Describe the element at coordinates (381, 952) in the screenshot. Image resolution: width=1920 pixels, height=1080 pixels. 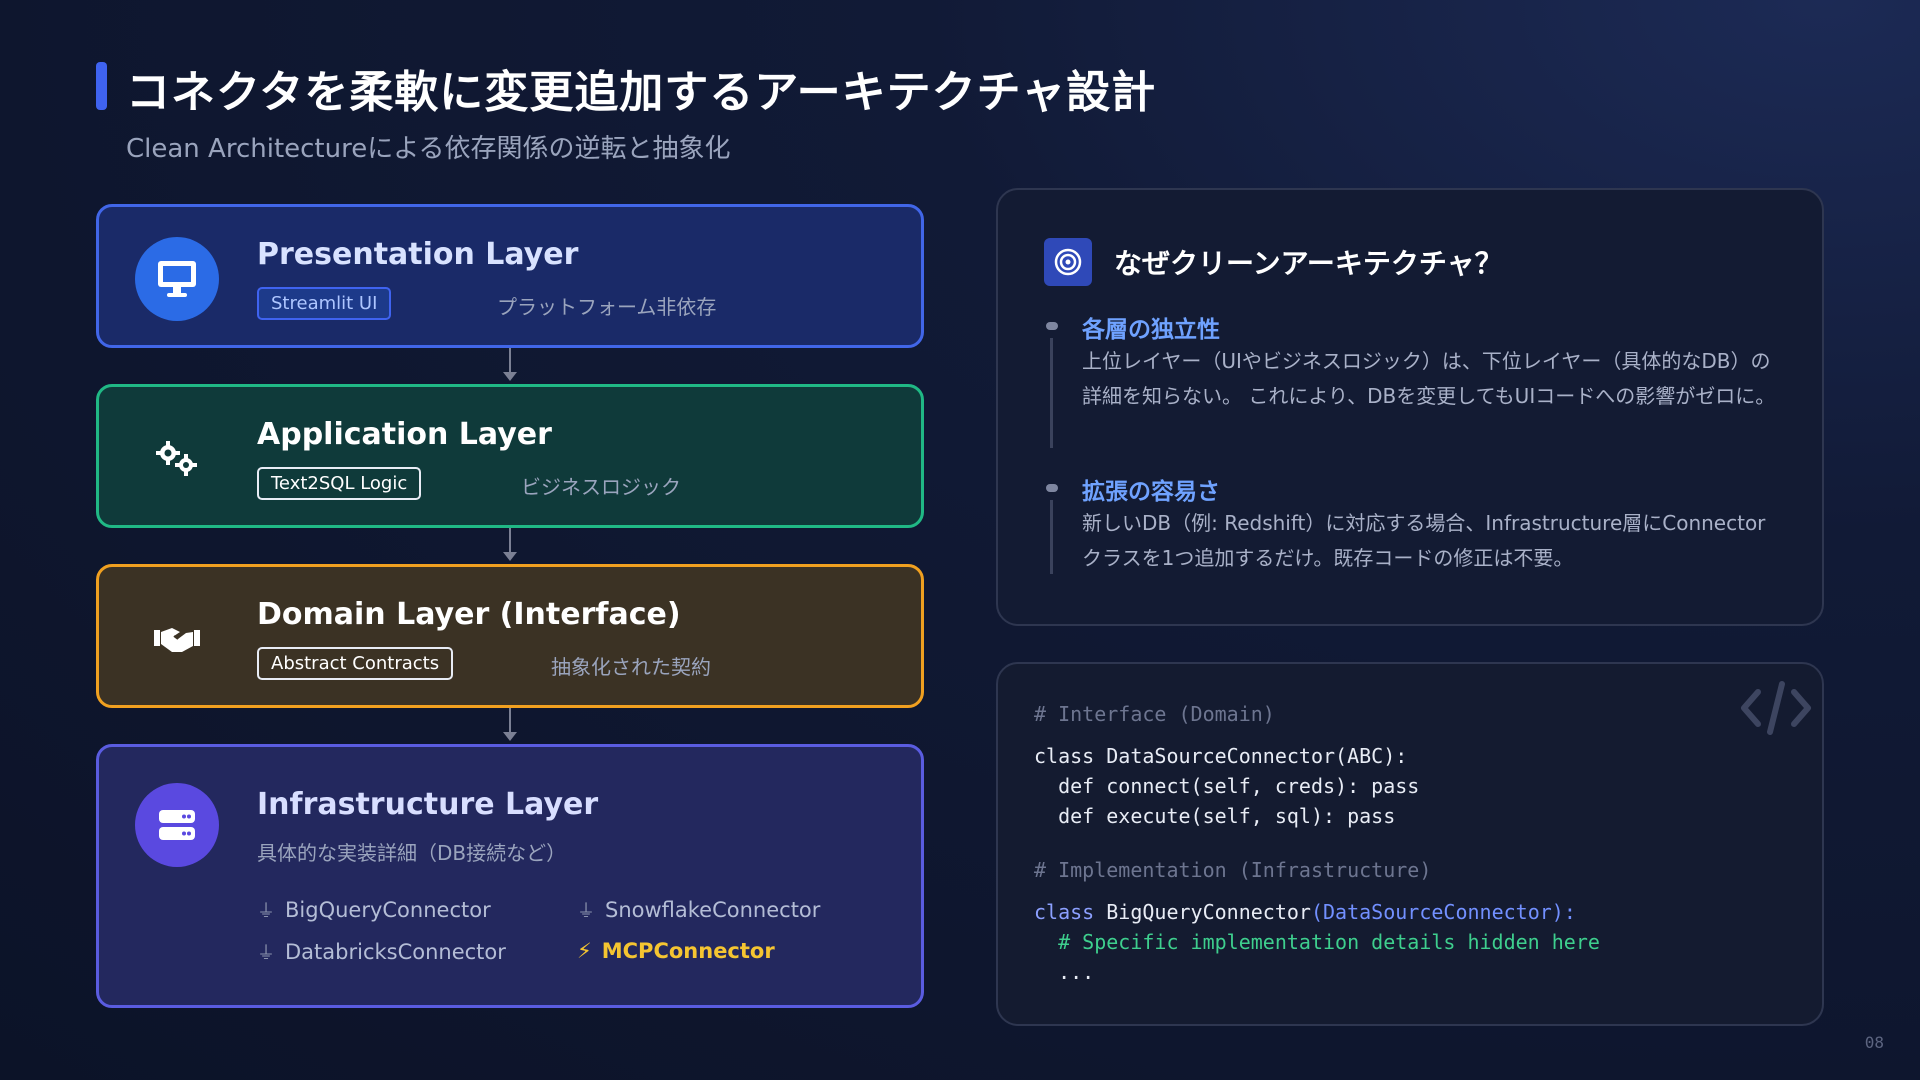
I see `connector-item: ⏚ DatabricksConnector` at that location.